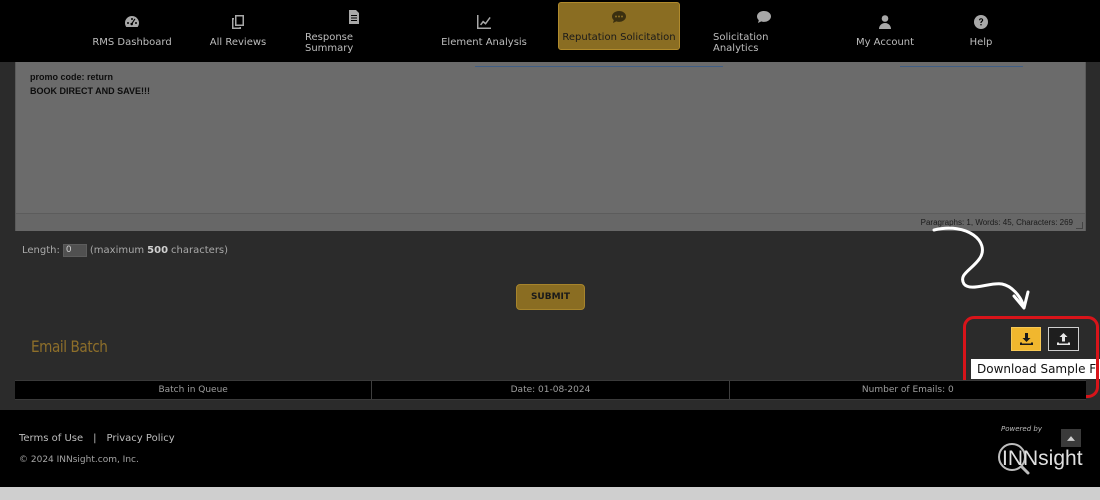  Describe the element at coordinates (158, 250) in the screenshot. I see `length-max: 500` at that location.